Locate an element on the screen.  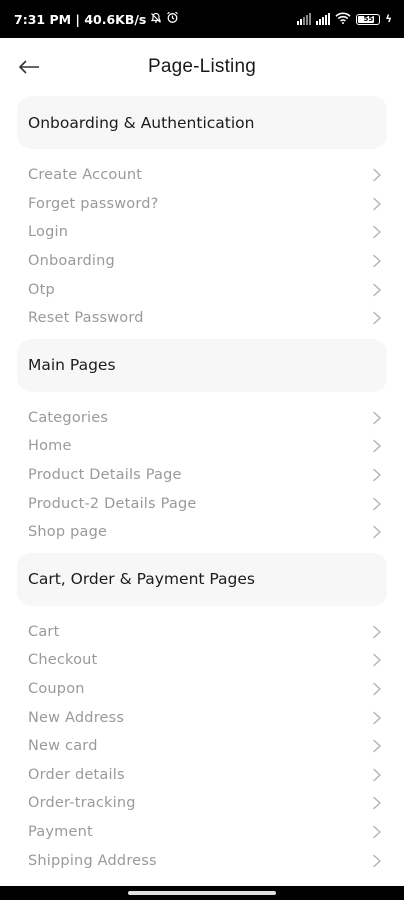
list-item: Product Details Page is located at coordinates (202, 475).